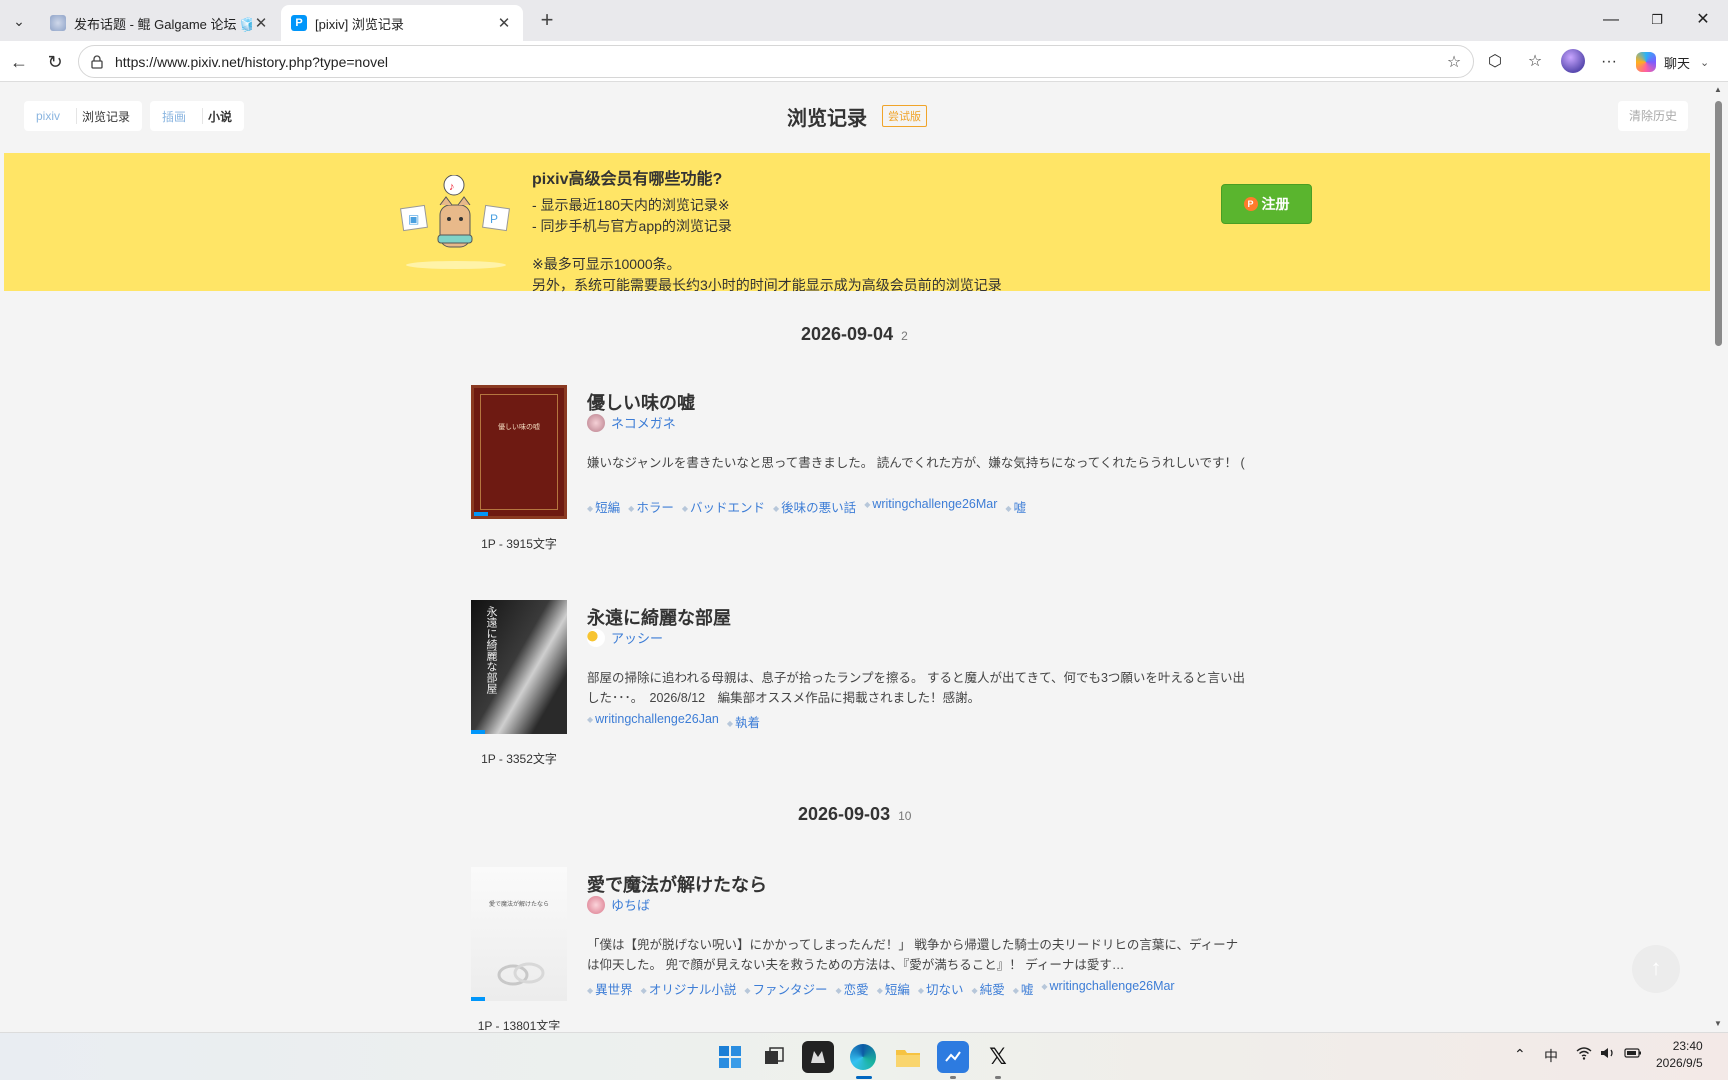 The height and width of the screenshot is (1080, 1728). Describe the element at coordinates (641, 402) in the screenshot. I see `novel-title: 優しい味の嘘` at that location.